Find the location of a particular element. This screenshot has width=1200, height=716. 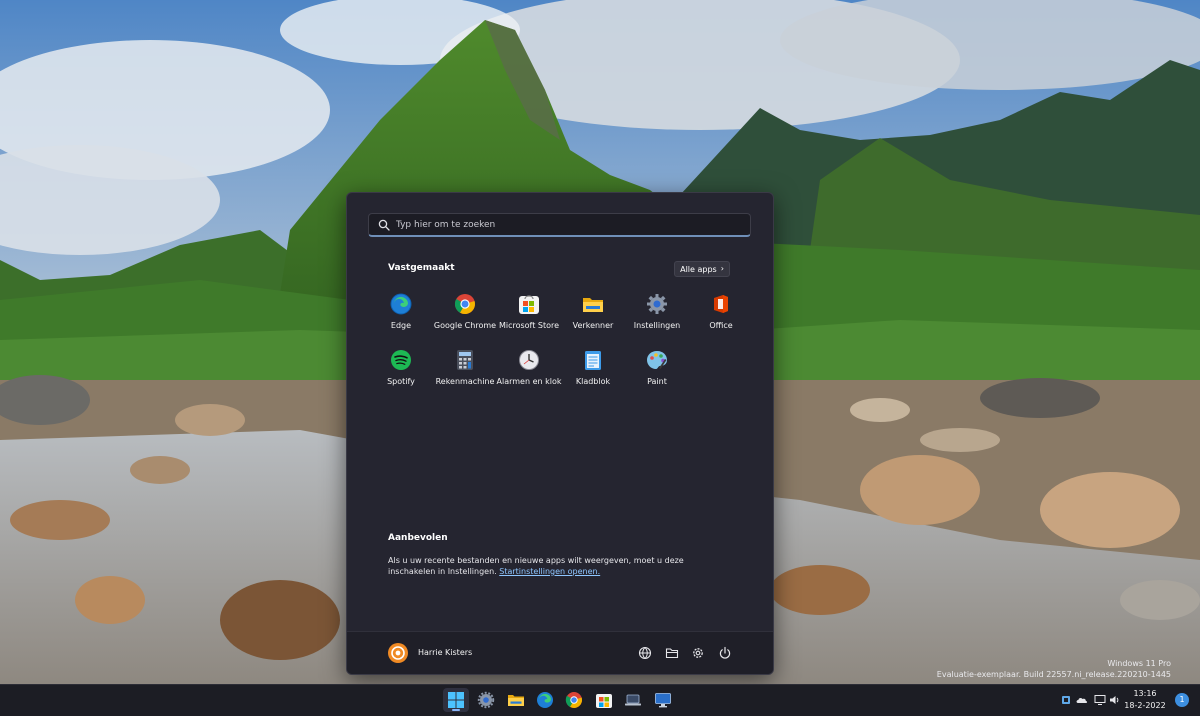

calculator-icon is located at coordinates (465, 360).